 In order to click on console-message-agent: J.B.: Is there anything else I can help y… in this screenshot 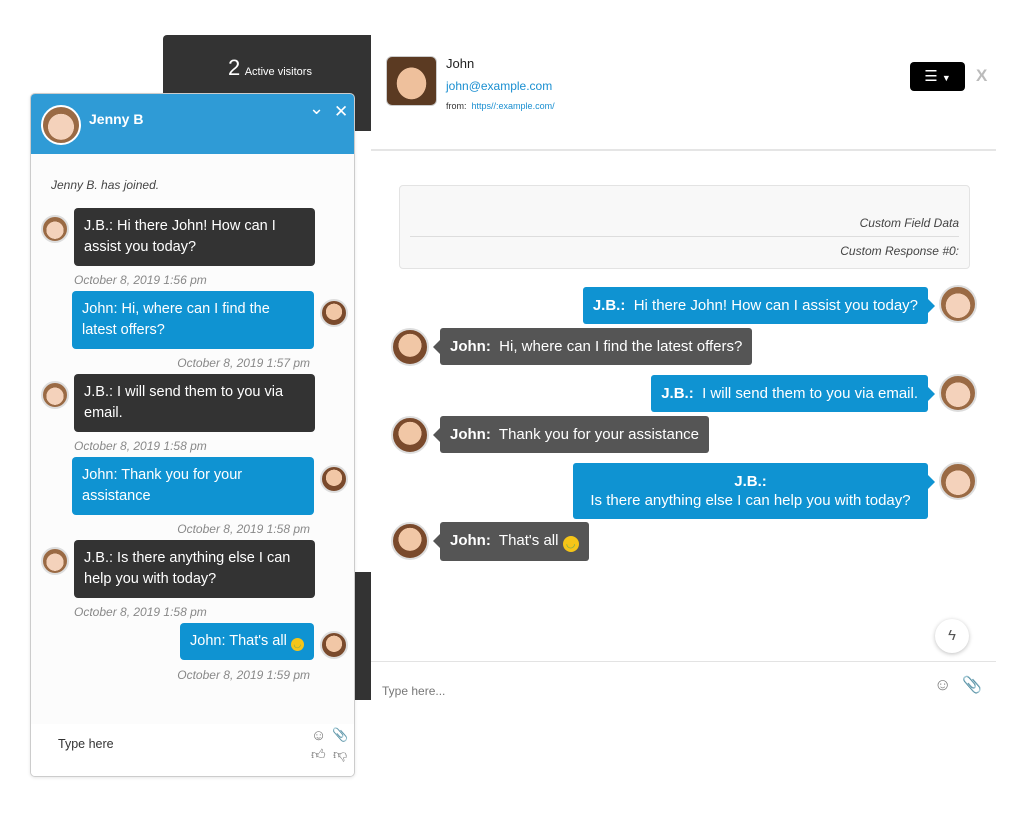, I will do `click(754, 491)`.